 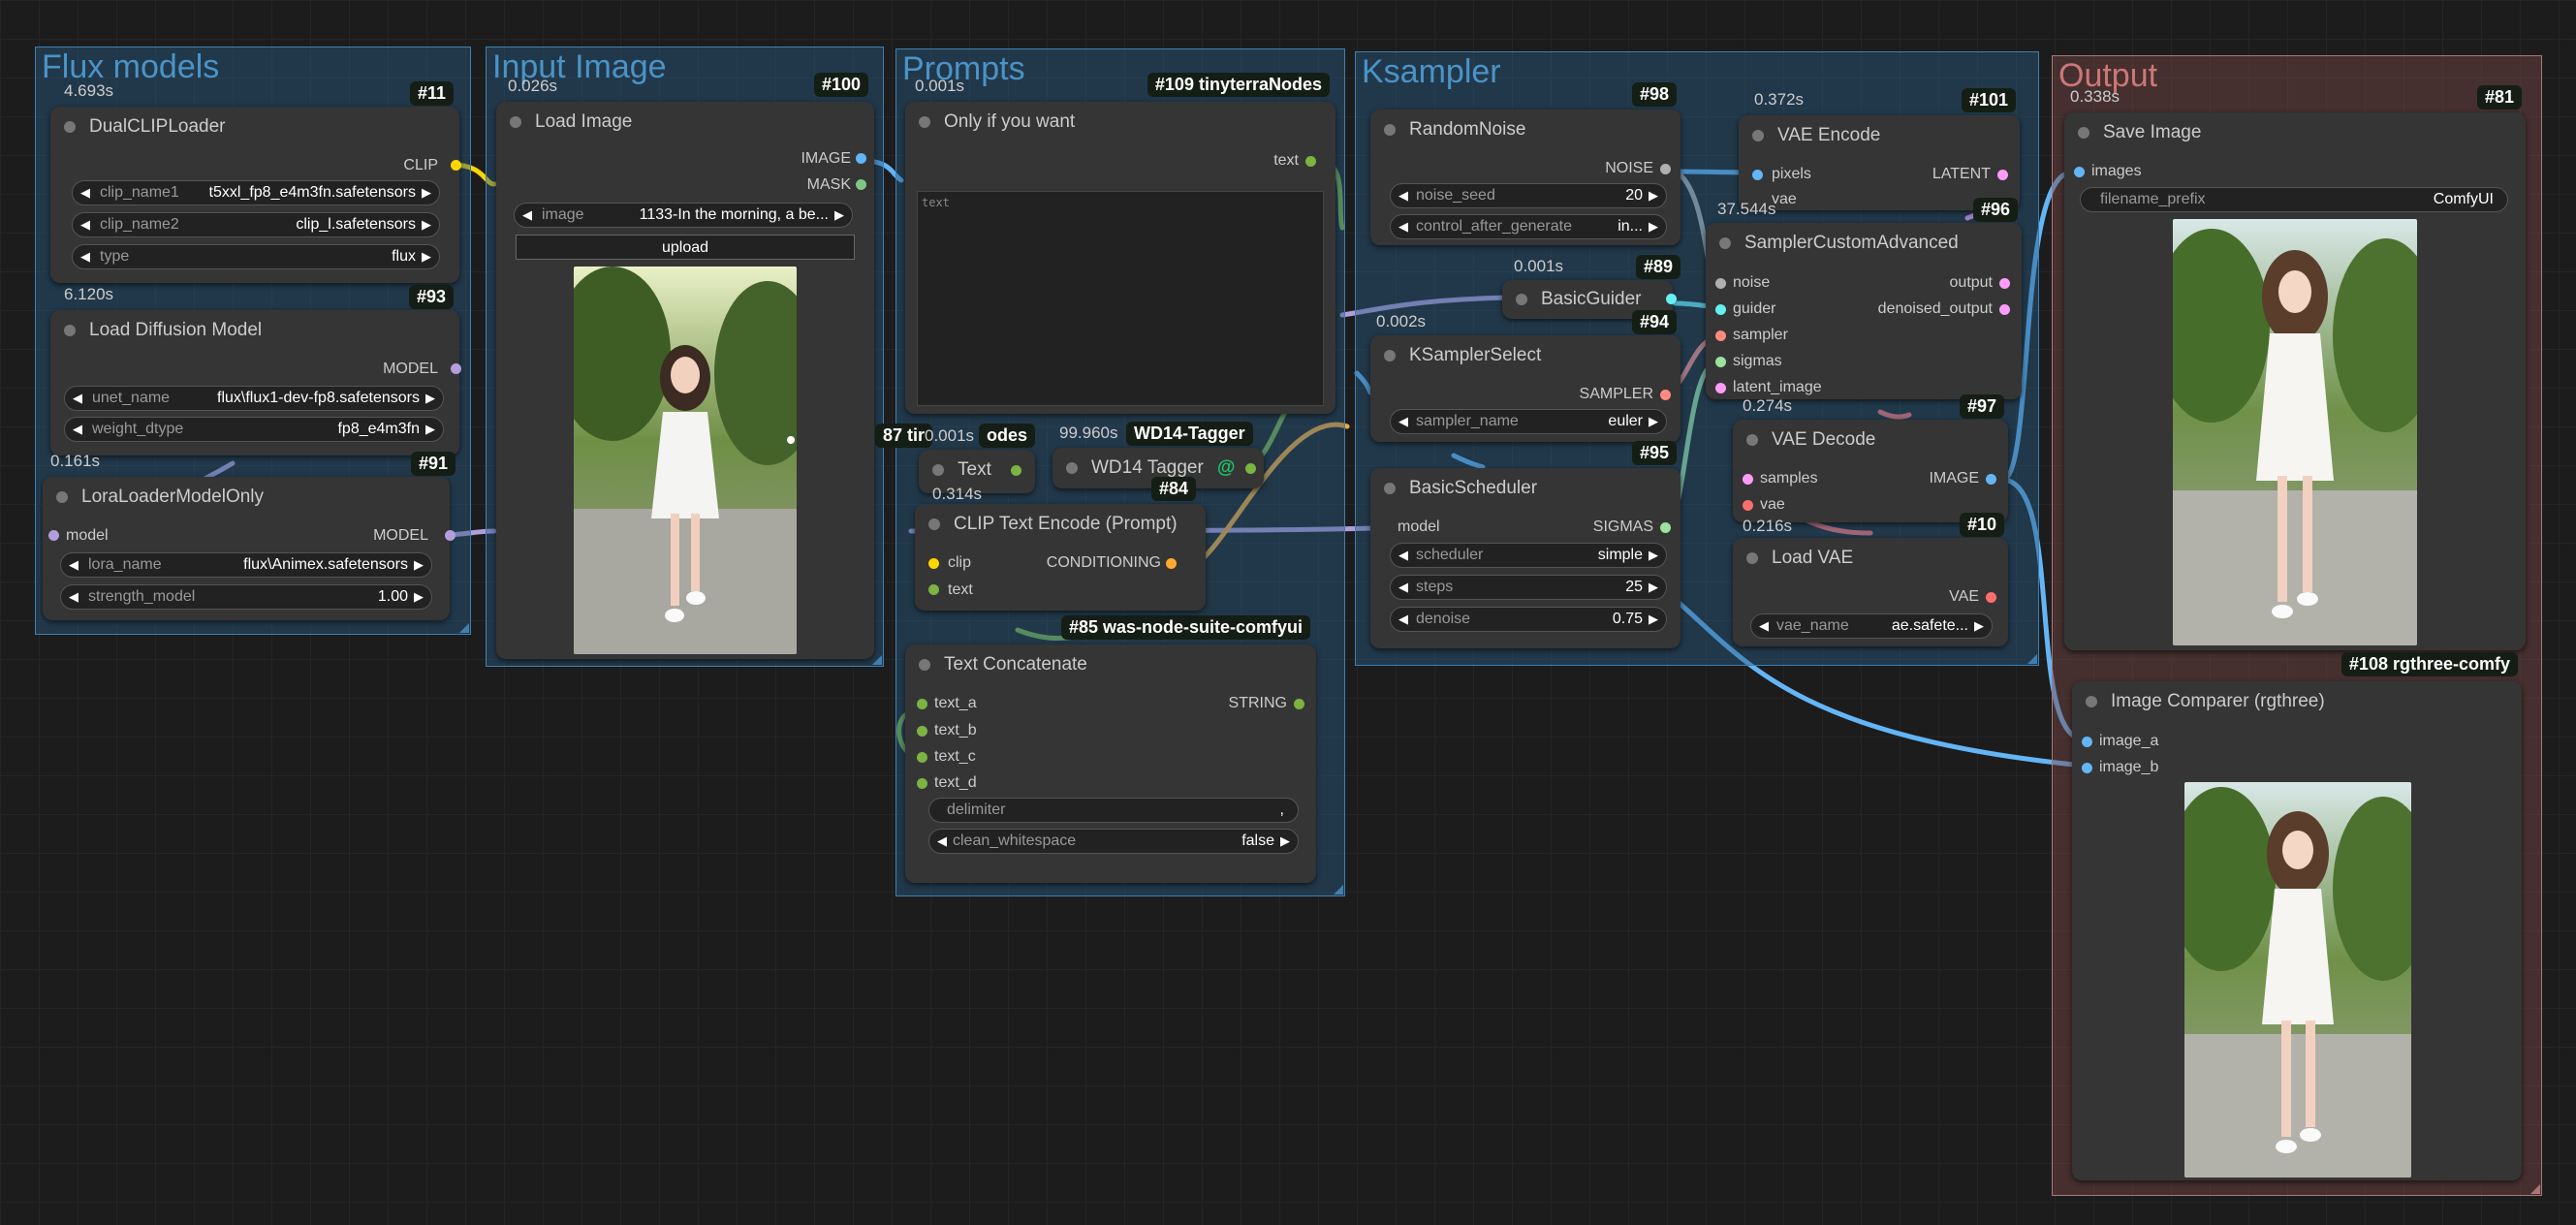 I want to click on output-socket-model, so click(x=450, y=535).